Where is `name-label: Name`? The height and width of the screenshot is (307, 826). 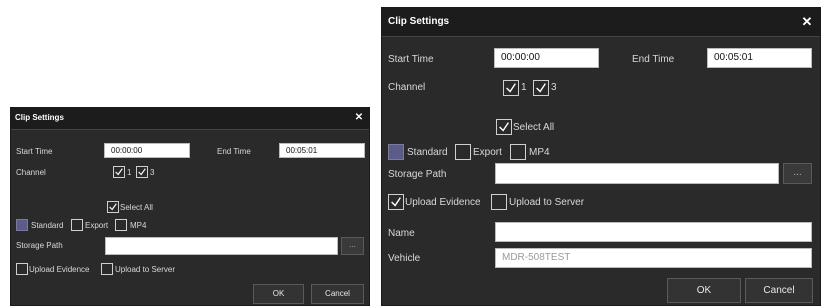
name-label: Name is located at coordinates (401, 233).